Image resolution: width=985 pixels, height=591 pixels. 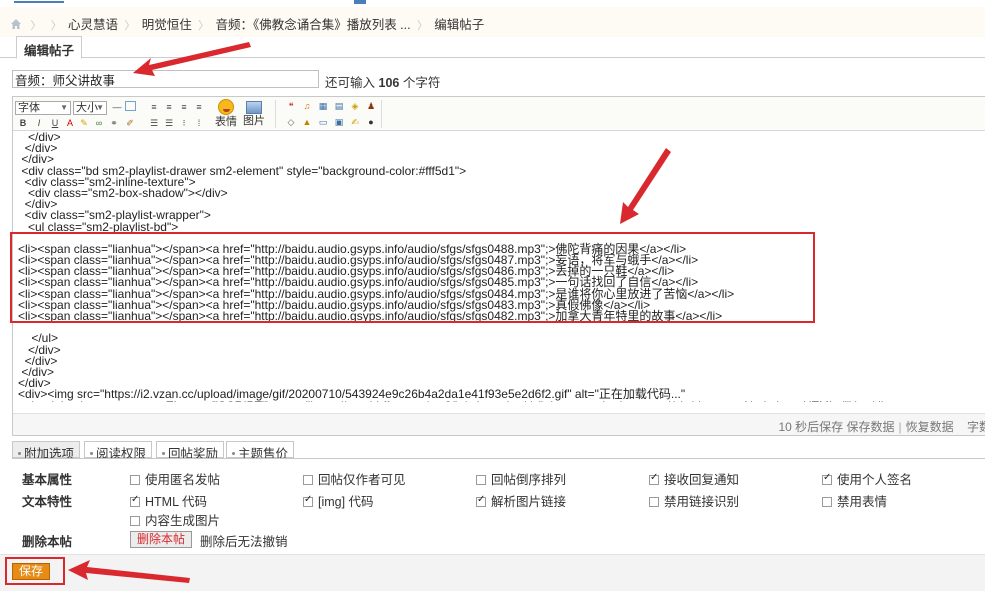 What do you see at coordinates (307, 122) in the screenshot?
I see `lock-icon: ▲` at bounding box center [307, 122].